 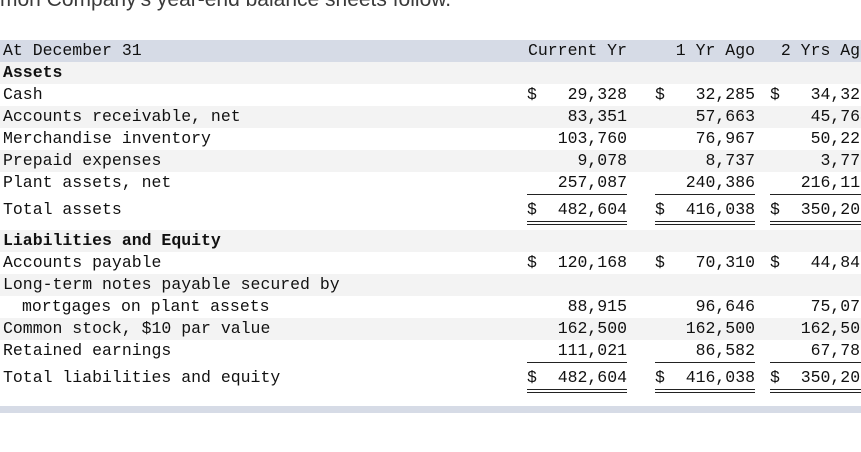 I want to click on value-cell: 76,967, so click(x=705, y=139).